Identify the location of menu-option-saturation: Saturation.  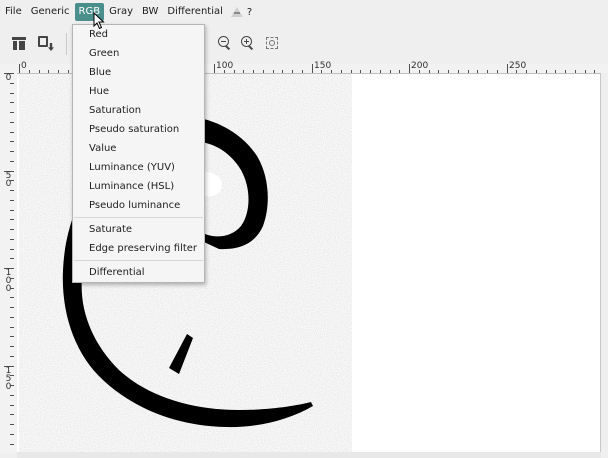
(138, 110).